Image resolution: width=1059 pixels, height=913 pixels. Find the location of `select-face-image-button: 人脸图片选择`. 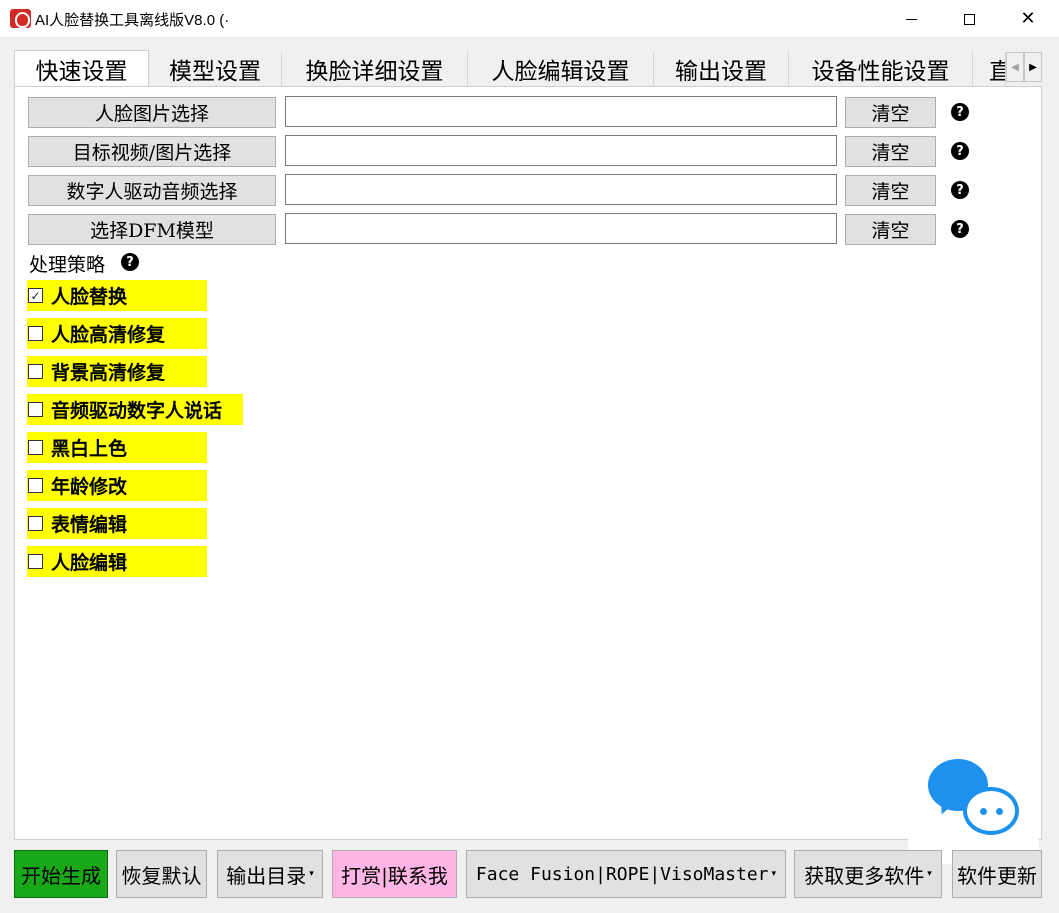

select-face-image-button: 人脸图片选择 is located at coordinates (152, 112).